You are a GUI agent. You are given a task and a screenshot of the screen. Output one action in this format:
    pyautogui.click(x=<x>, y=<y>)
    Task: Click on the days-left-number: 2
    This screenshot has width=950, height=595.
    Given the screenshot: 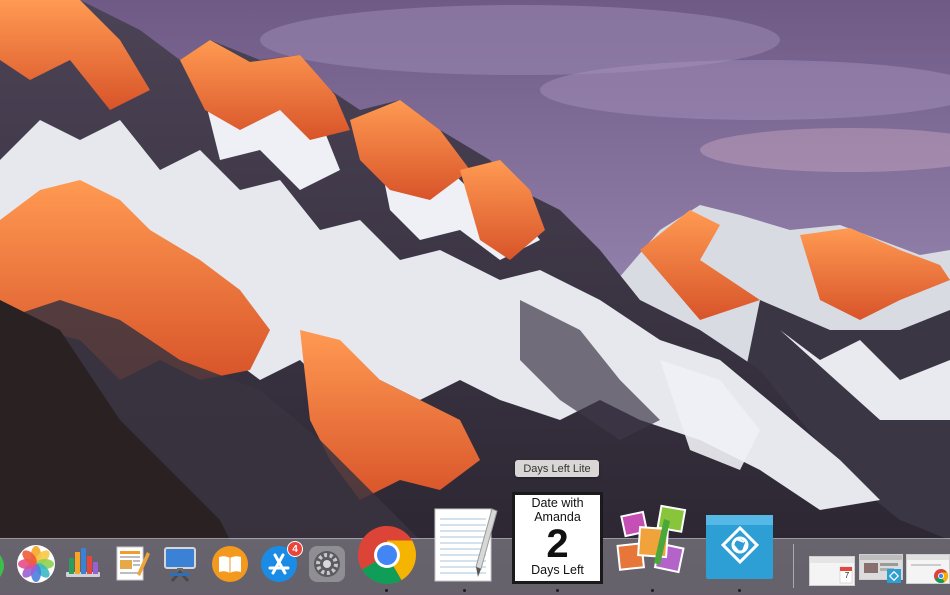 What is the action you would take?
    pyautogui.click(x=557, y=544)
    